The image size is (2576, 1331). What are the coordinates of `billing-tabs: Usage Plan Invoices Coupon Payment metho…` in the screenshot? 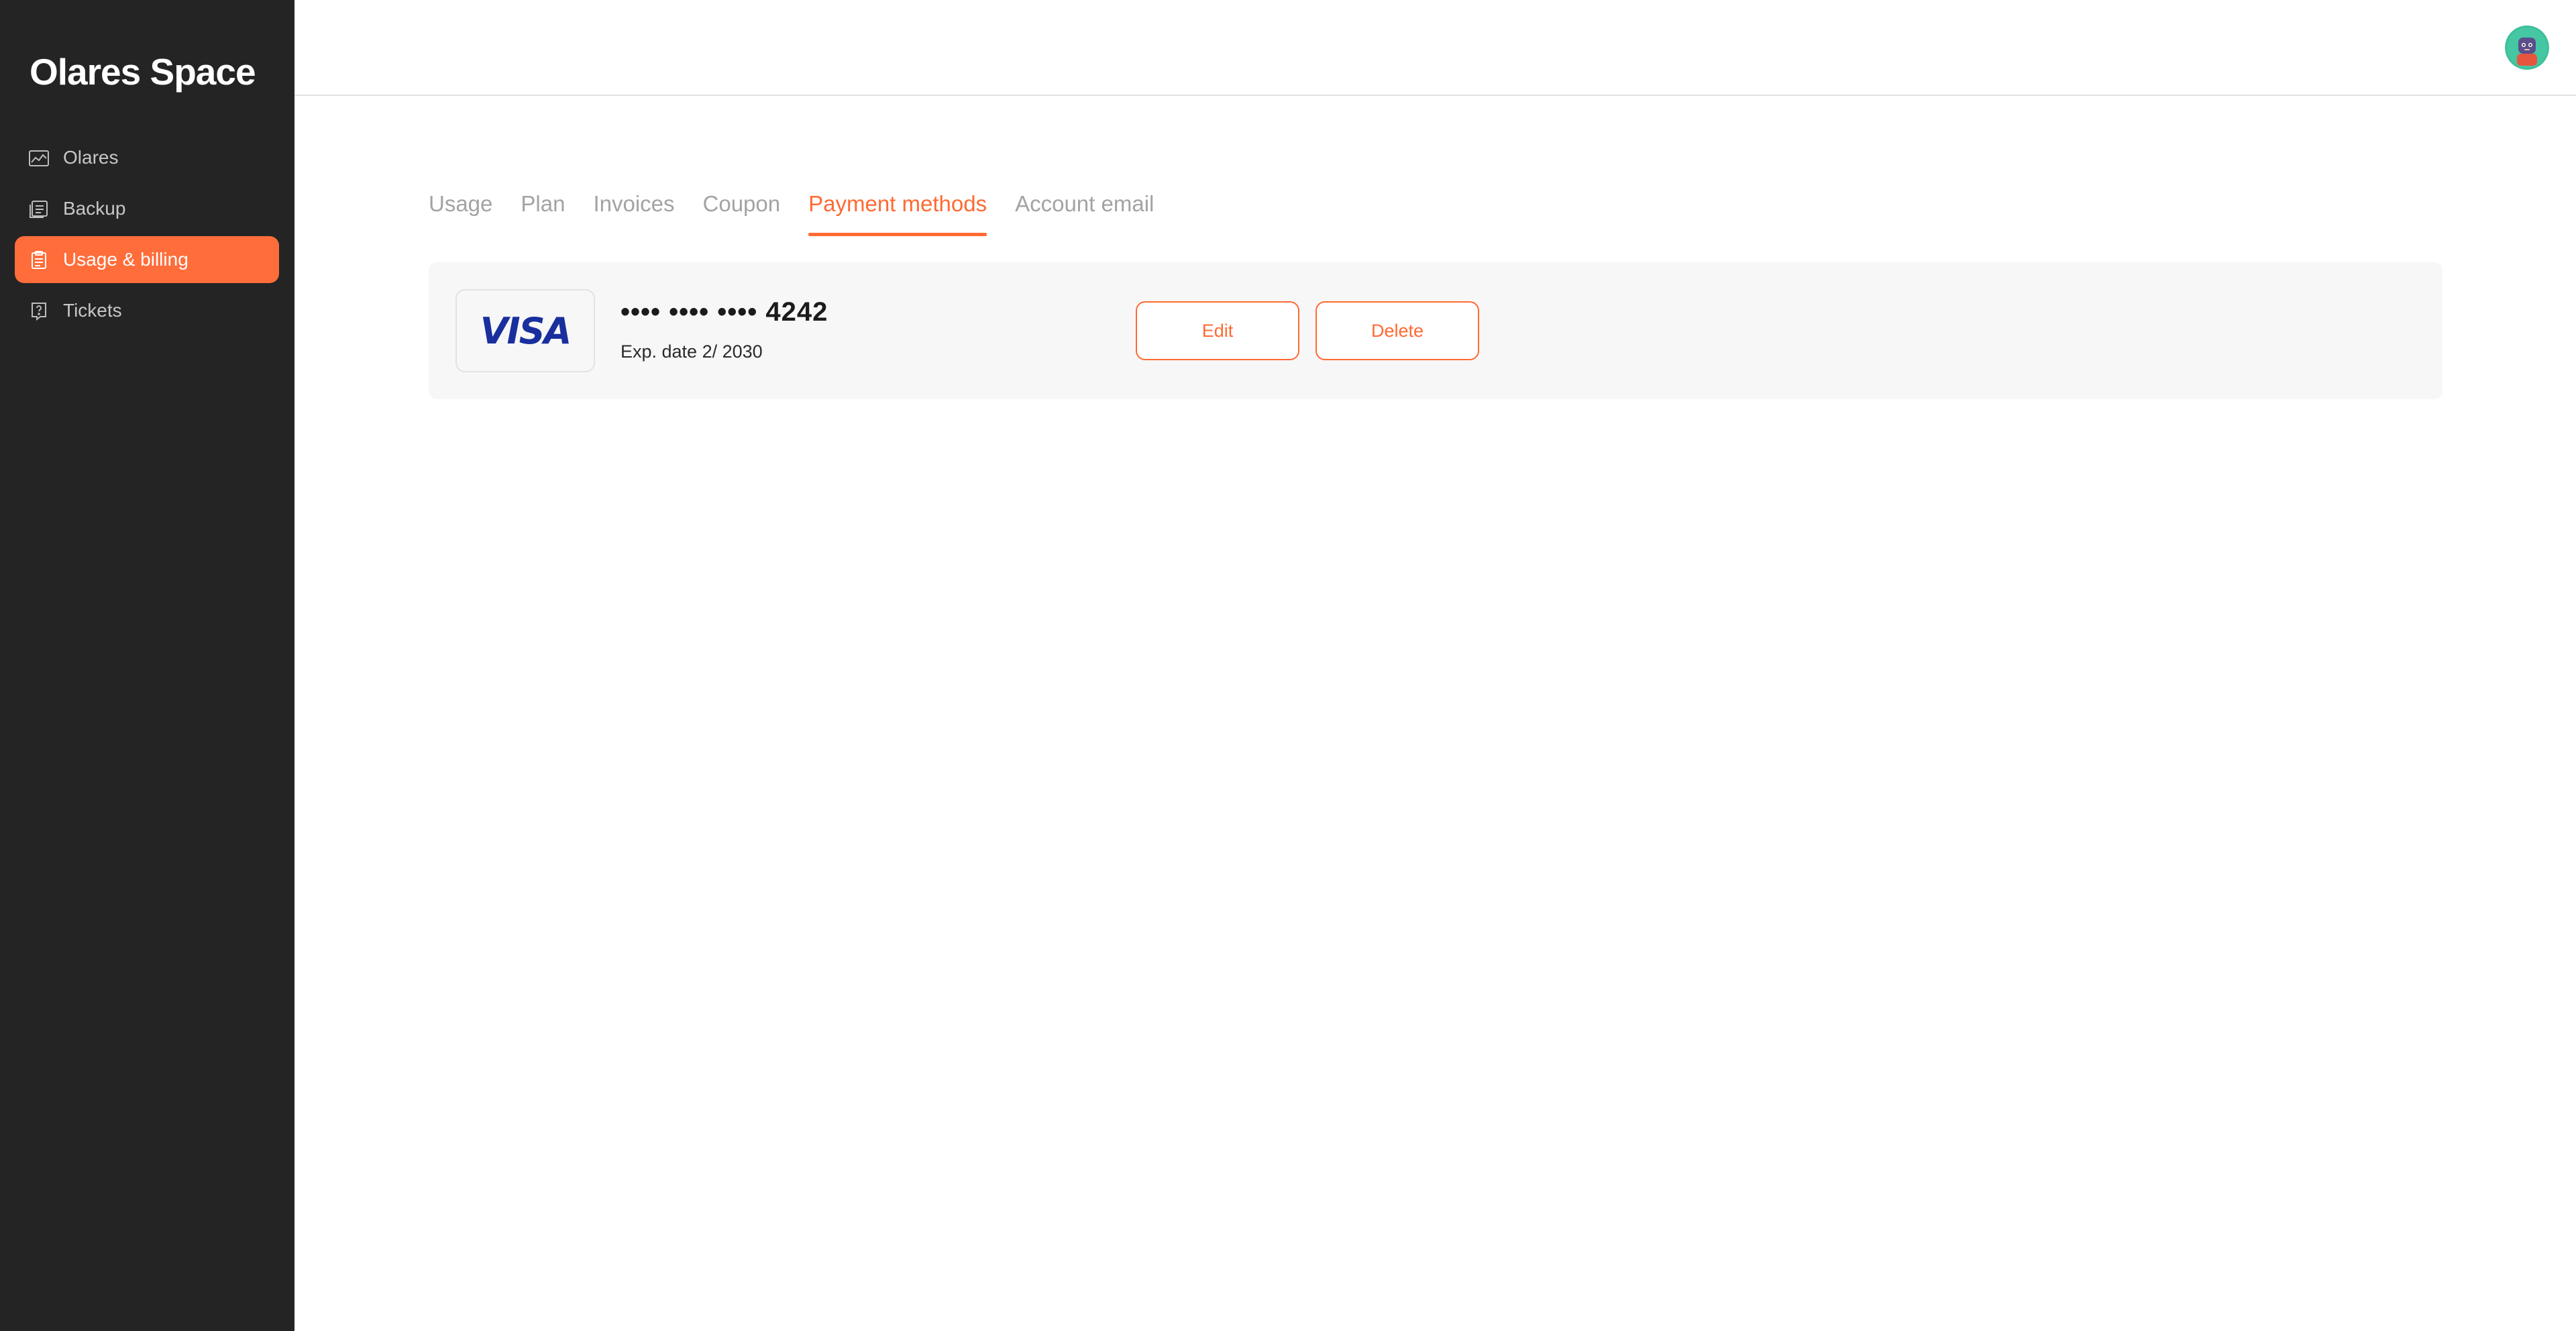 It's located at (805, 211).